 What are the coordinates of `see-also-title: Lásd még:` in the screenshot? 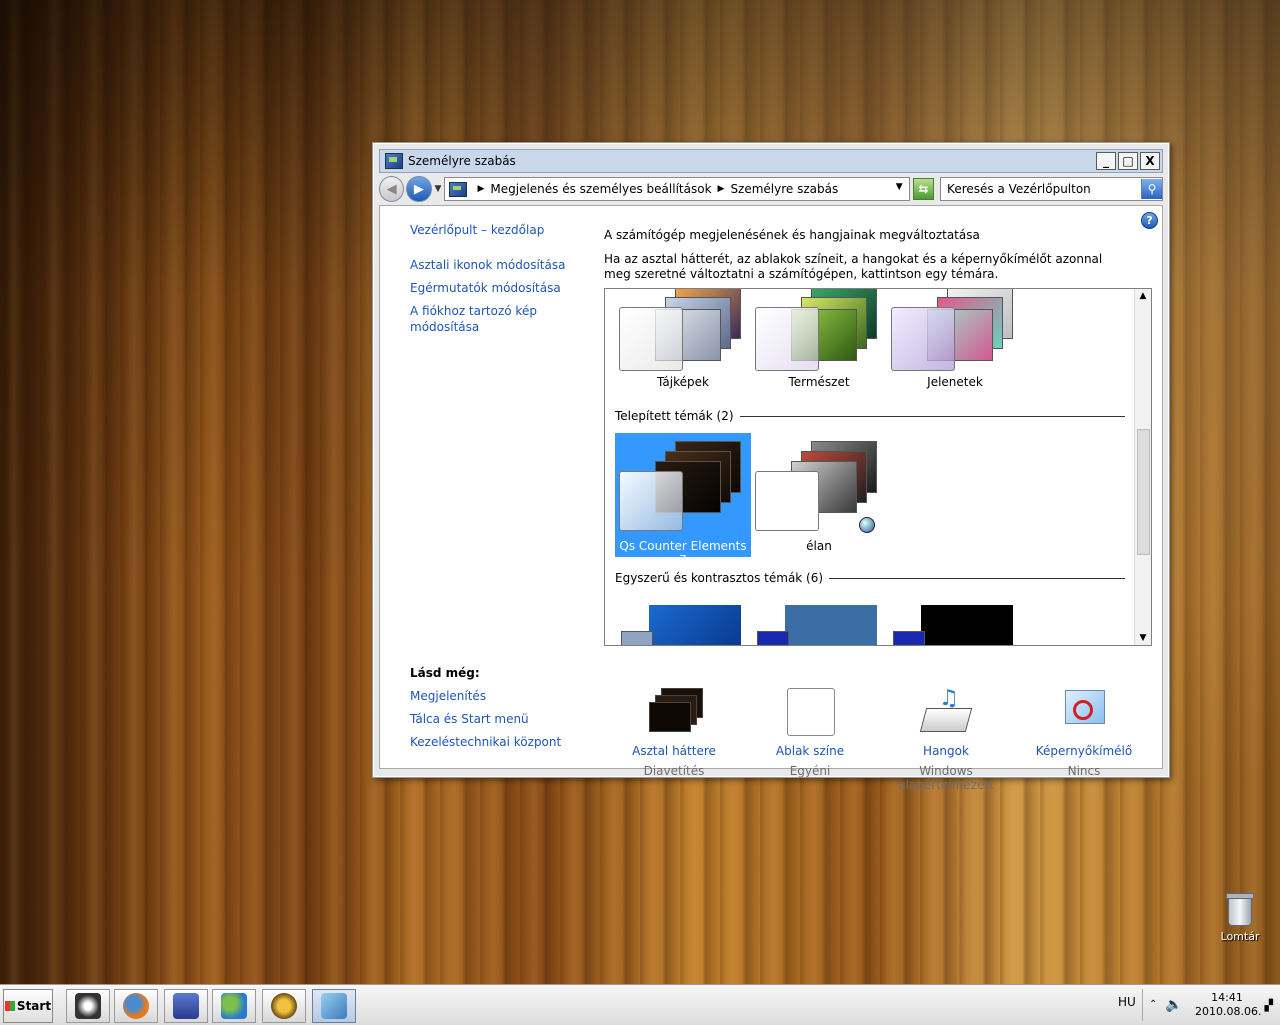 It's located at (445, 673).